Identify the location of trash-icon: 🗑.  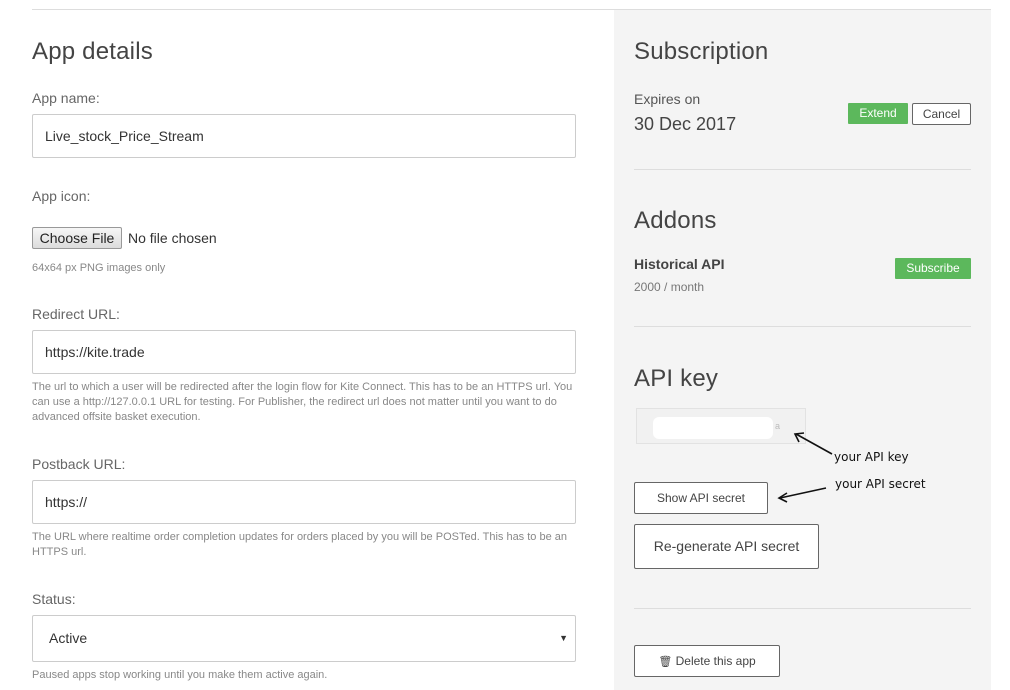
(665, 662).